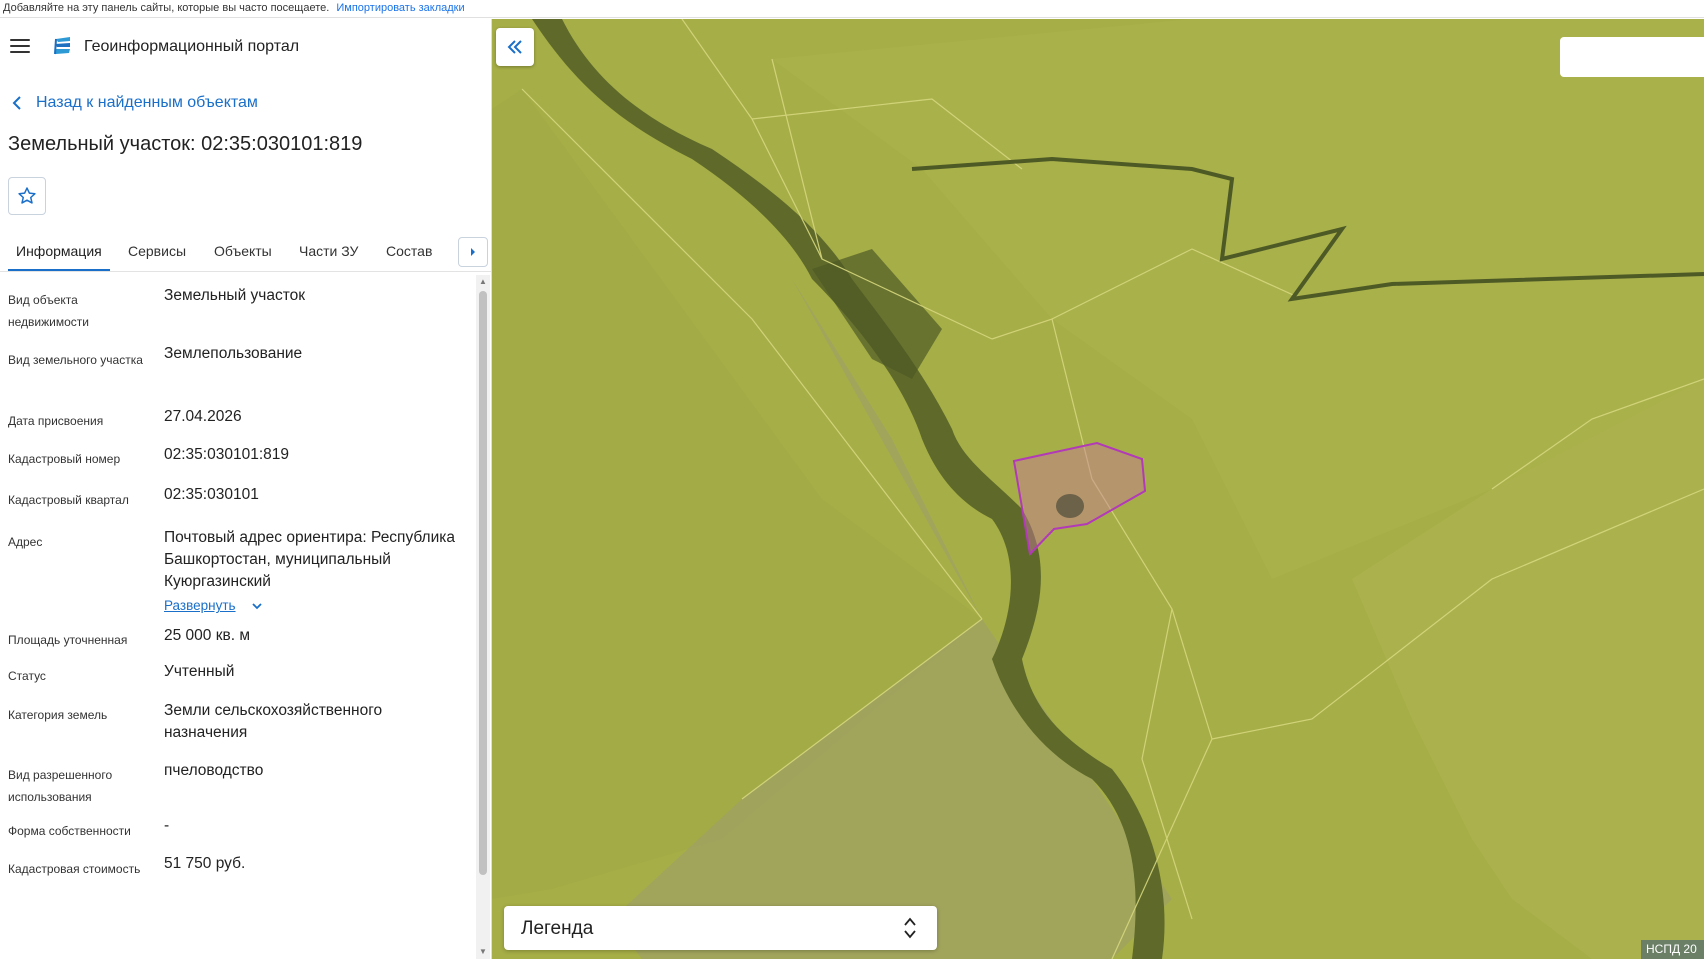  I want to click on object-title: Земельный участок: 02:35:030101:819, so click(185, 144).